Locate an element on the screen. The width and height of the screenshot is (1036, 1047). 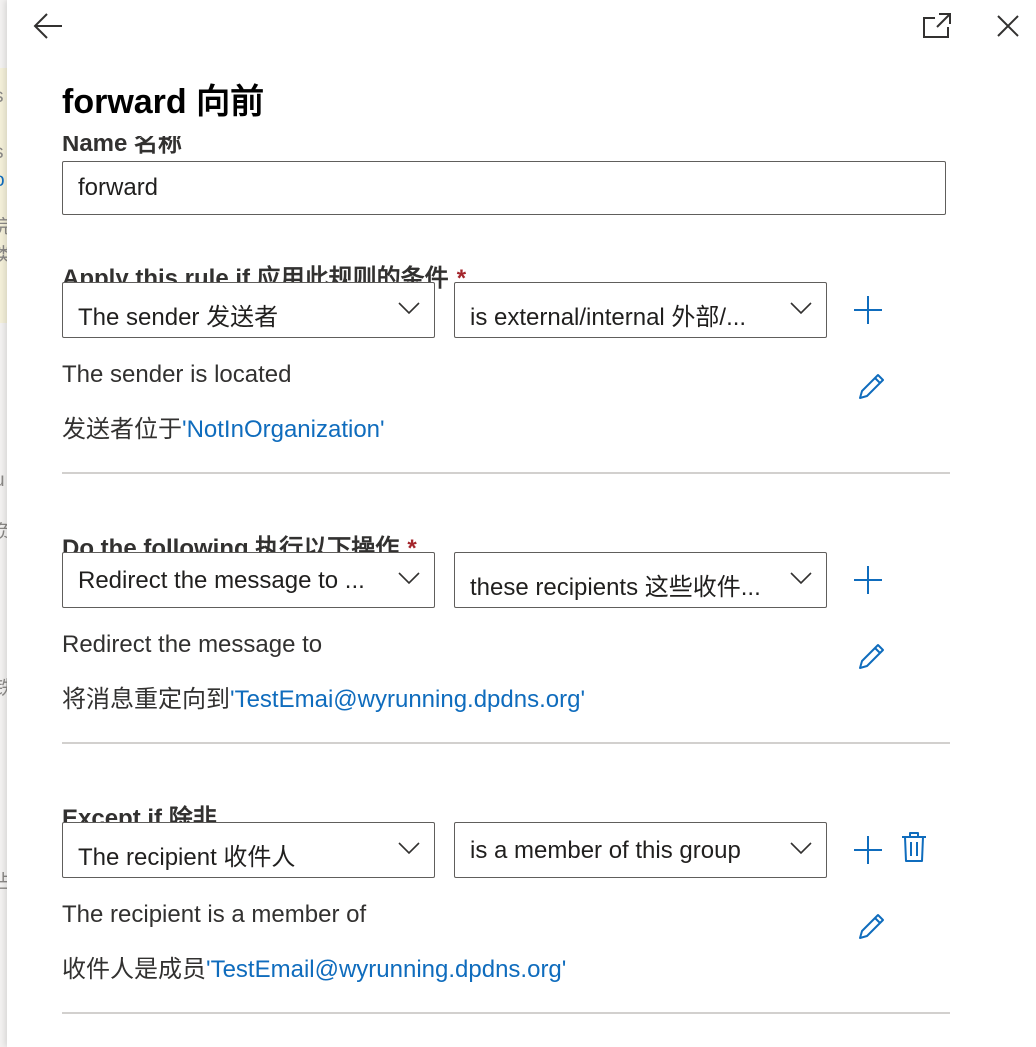
summary-prefix: 发送者位于 is located at coordinates (122, 429).